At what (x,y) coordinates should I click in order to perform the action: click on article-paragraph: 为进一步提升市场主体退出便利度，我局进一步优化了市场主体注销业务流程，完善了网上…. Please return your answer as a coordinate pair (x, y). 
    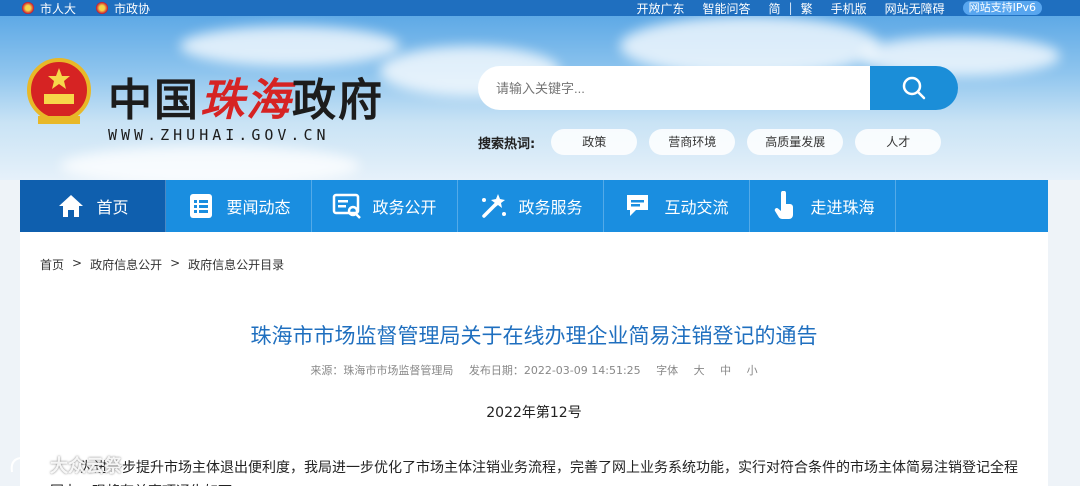
    Looking at the image, I should click on (534, 473).